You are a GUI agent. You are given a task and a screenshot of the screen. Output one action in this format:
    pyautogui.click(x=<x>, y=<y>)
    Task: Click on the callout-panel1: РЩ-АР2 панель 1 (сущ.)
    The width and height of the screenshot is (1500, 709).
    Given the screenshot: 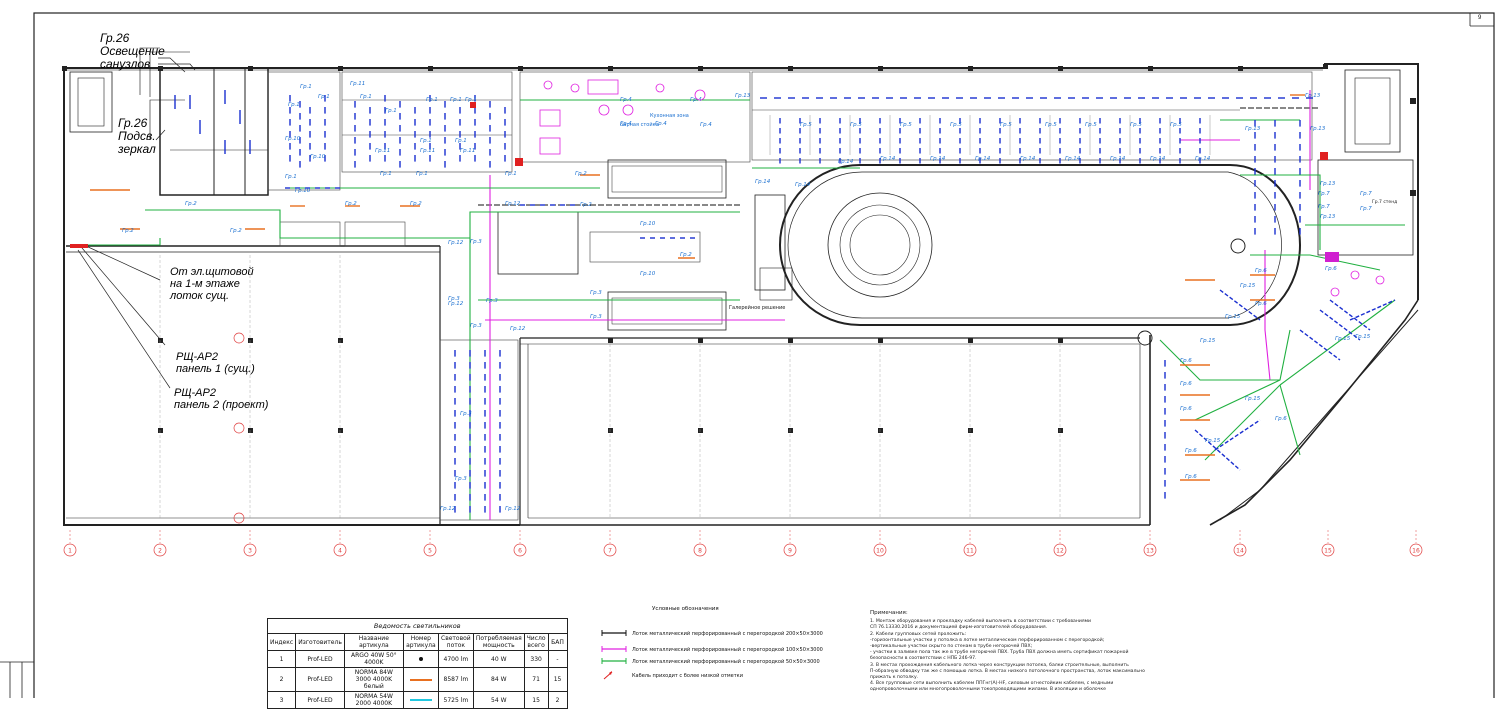 What is the action you would take?
    pyautogui.click(x=215, y=363)
    